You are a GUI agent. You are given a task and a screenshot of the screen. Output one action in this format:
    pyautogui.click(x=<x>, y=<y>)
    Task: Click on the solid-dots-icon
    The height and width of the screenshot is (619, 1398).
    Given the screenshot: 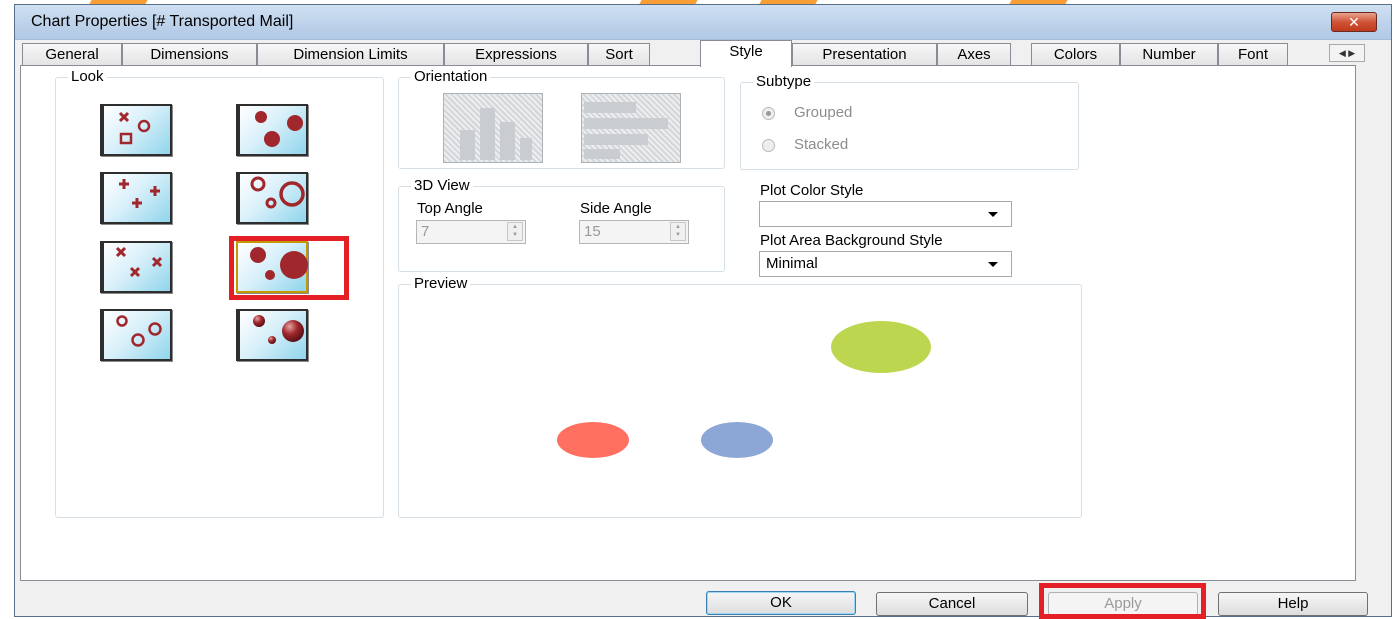 What is the action you would take?
    pyautogui.click(x=279, y=129)
    